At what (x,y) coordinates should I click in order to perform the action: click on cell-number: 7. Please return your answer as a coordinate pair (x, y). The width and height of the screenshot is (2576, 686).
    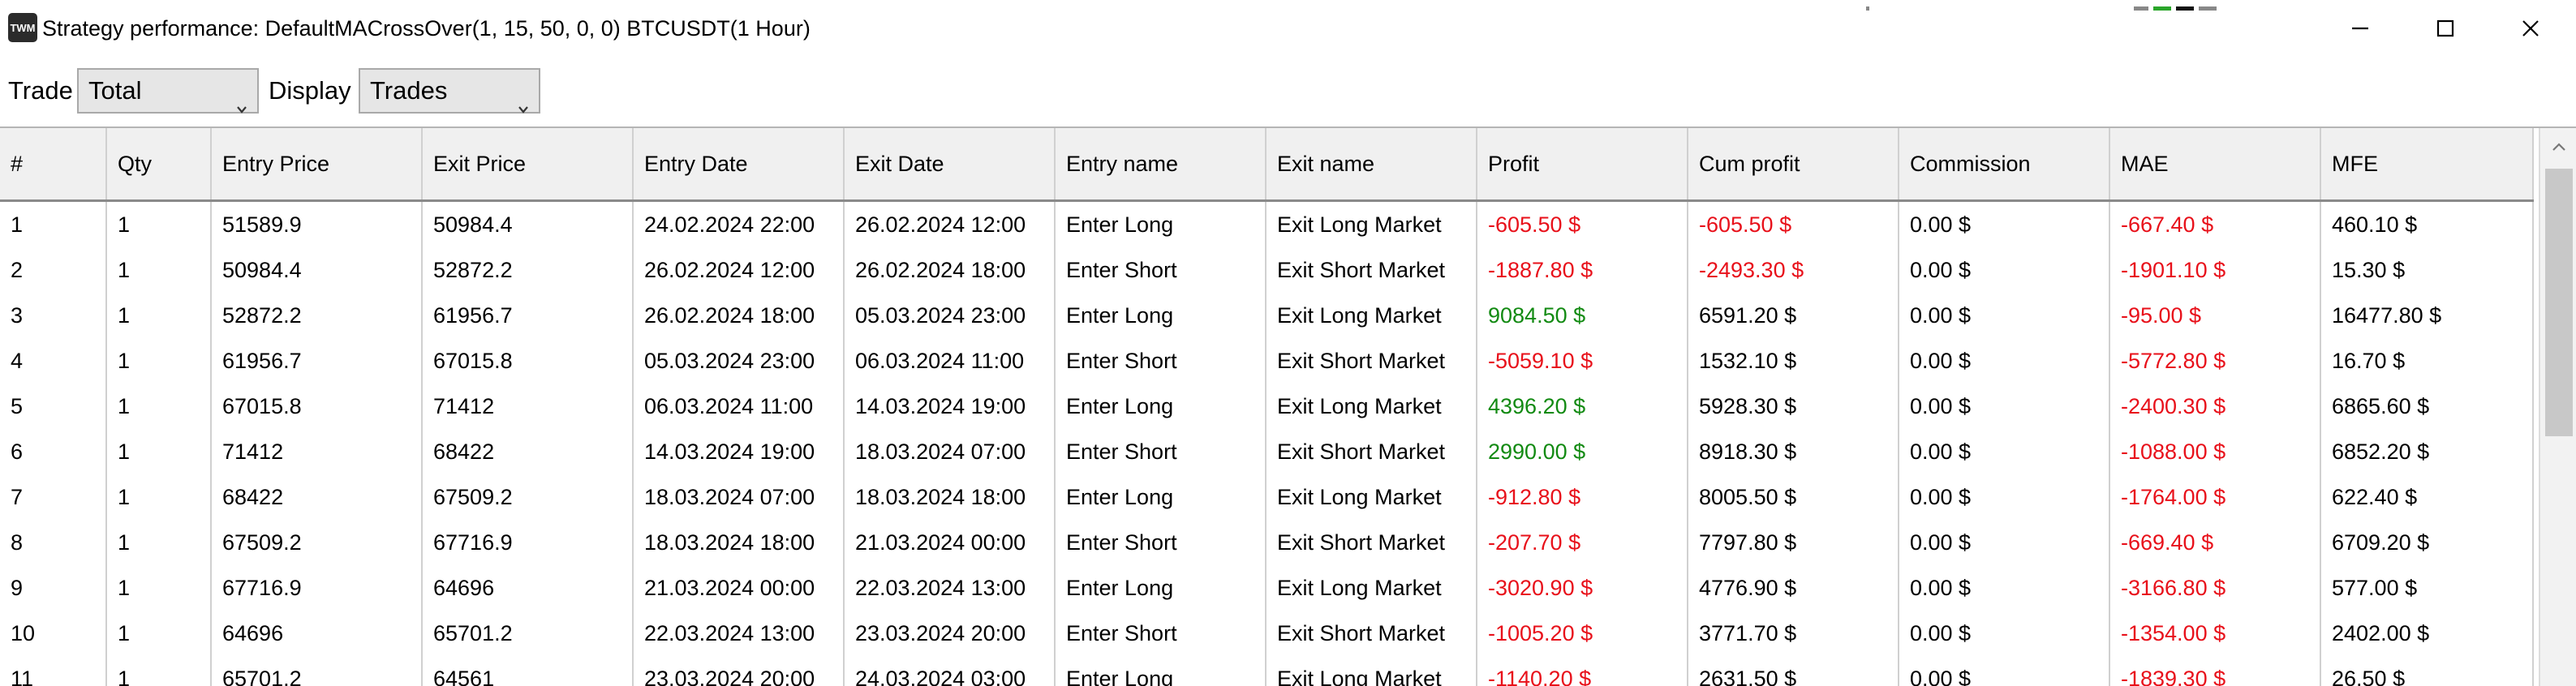
    Looking at the image, I should click on (54, 497).